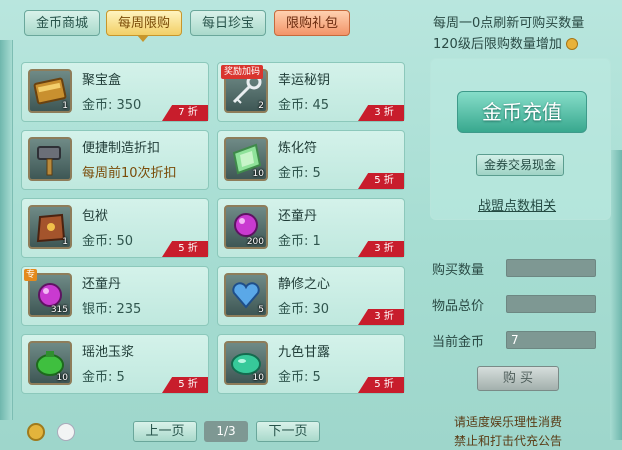  I want to click on item-price: 每周前10次折扣, so click(129, 173).